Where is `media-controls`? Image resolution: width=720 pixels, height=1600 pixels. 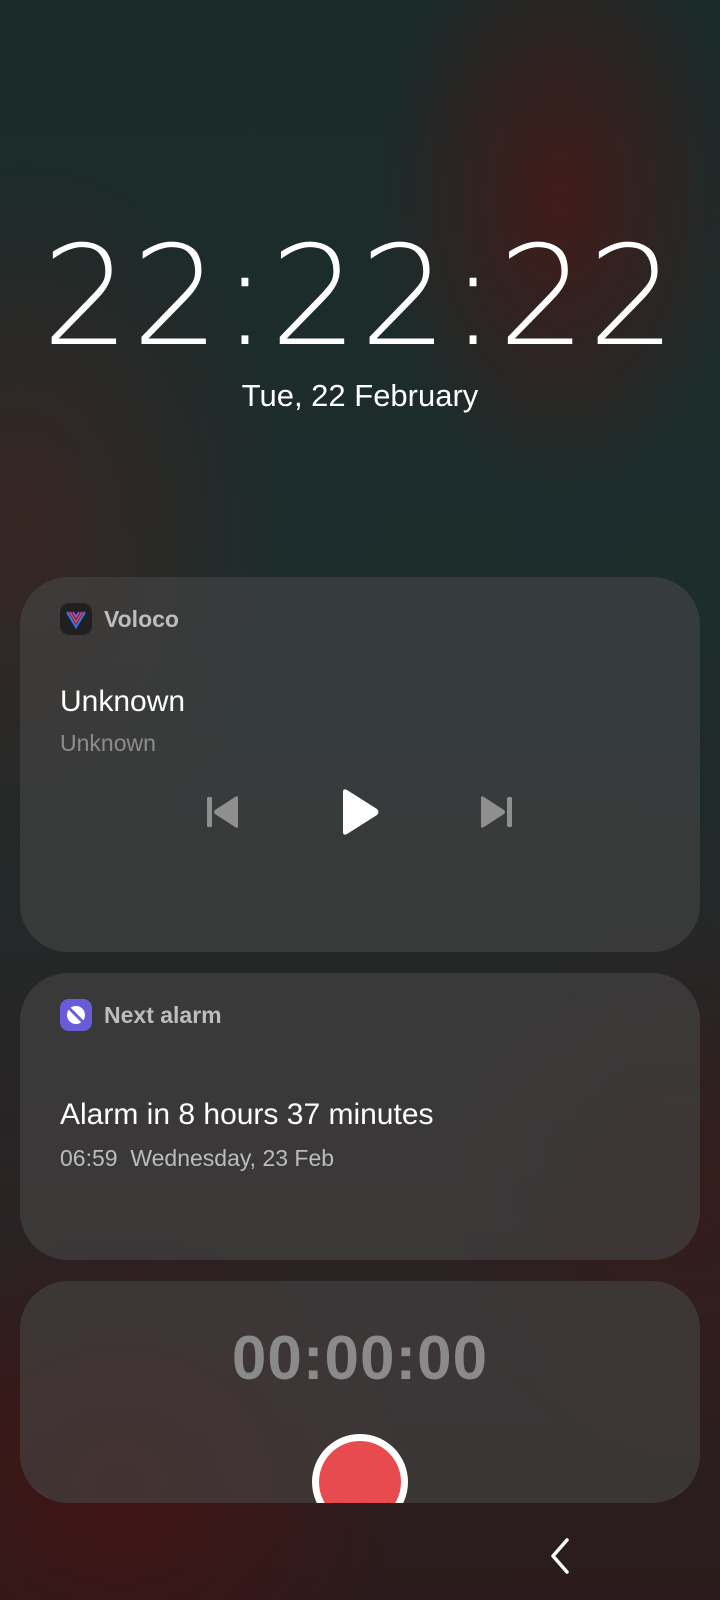 media-controls is located at coordinates (360, 812).